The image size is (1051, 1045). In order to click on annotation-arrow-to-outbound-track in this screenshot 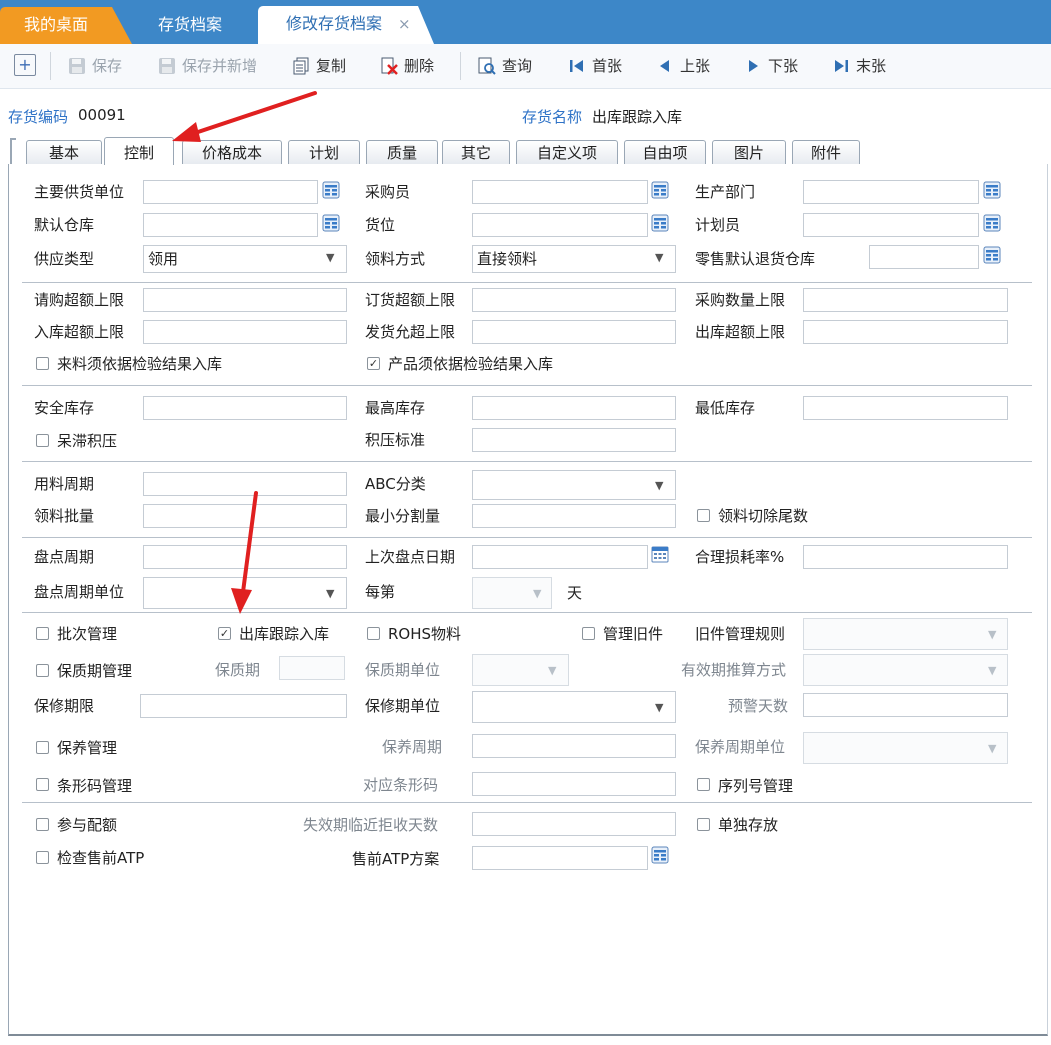, I will do `click(244, 552)`.